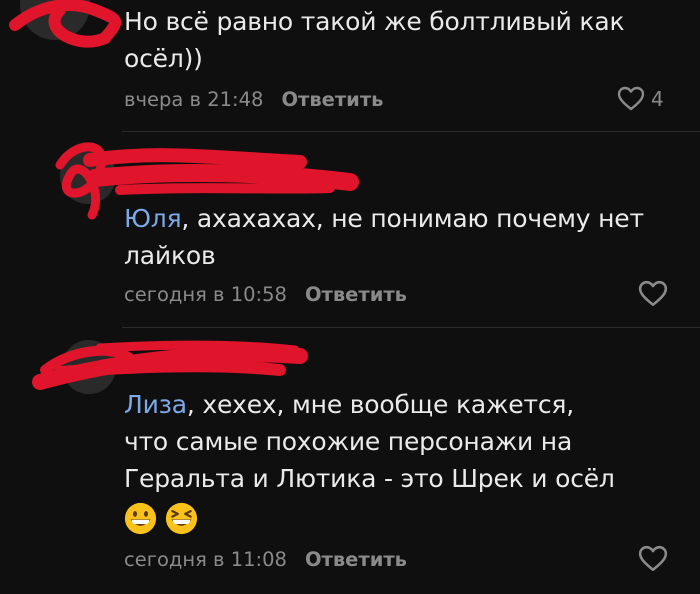  I want to click on comment-meta: вчера в 21:48 Ответить, so click(253, 99).